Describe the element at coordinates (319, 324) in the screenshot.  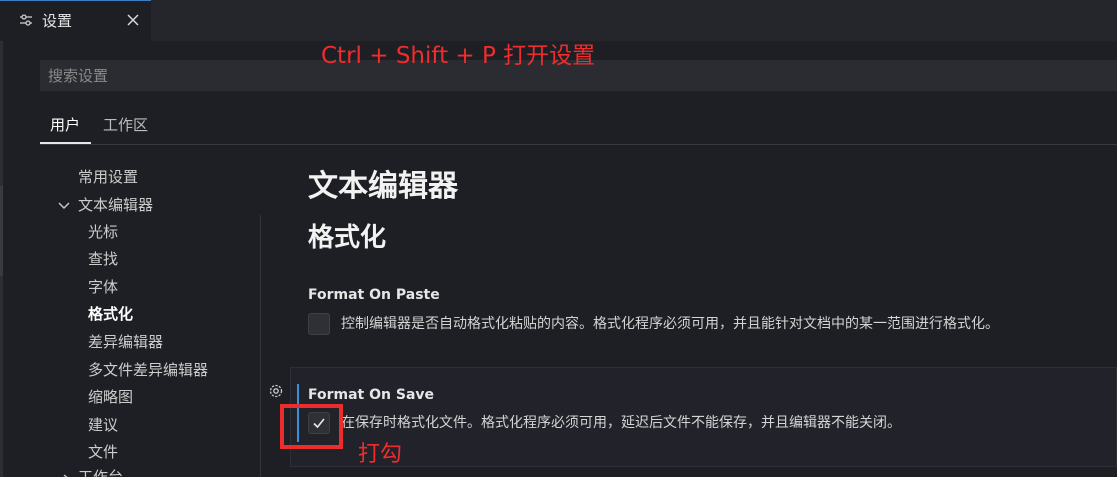
I see `format-on-paste-checkbox` at that location.